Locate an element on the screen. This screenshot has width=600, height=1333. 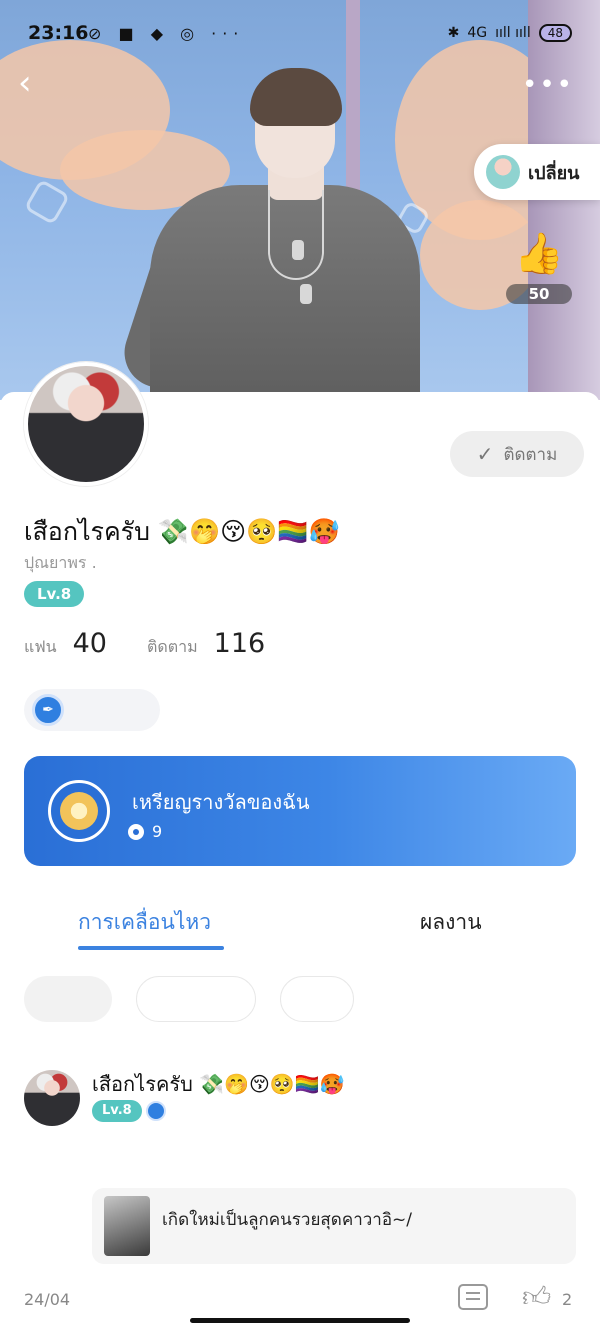
stat-label: แฟน is located at coordinates (40, 646).